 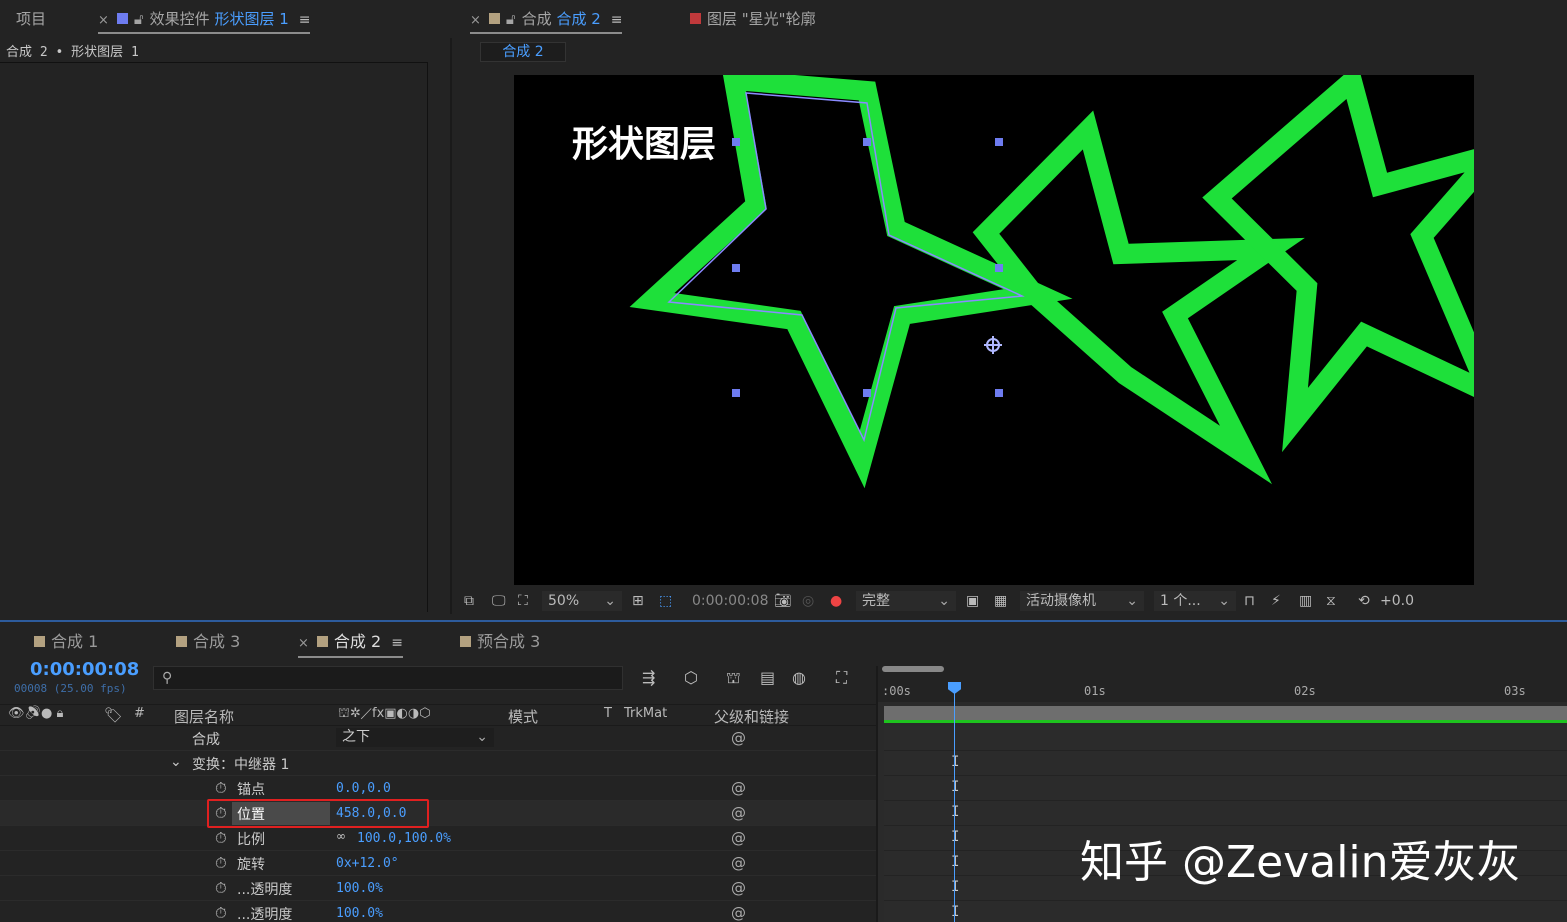 I want to click on timeline-icon: ▥, so click(x=1305, y=601).